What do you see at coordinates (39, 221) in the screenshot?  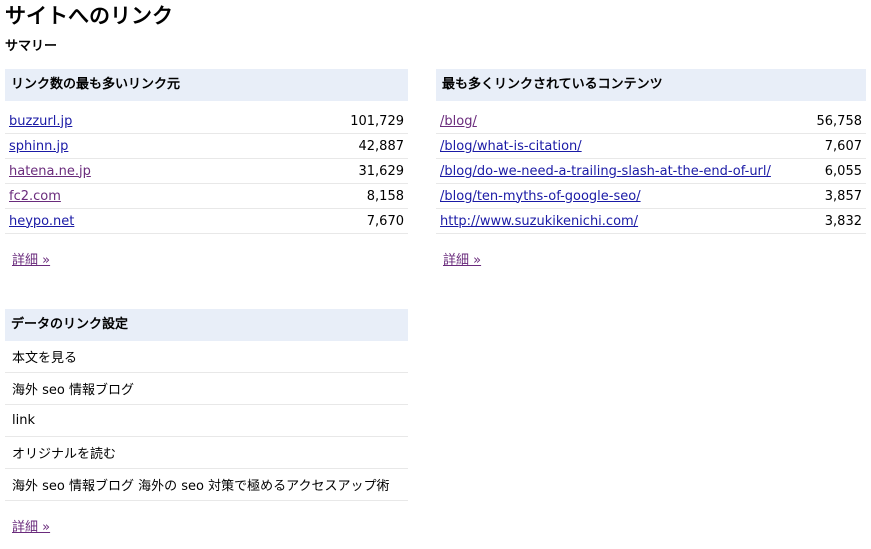 I see `linking-site-row-link: heypo.net` at bounding box center [39, 221].